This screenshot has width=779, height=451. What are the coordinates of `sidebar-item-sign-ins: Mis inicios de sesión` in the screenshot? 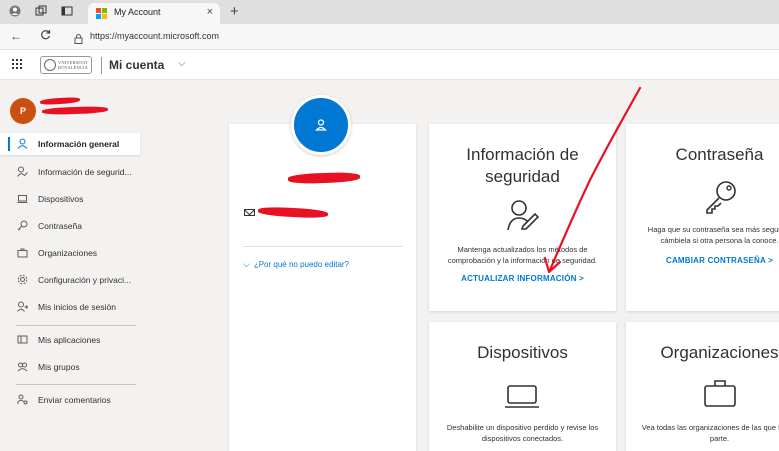 It's located at (70, 307).